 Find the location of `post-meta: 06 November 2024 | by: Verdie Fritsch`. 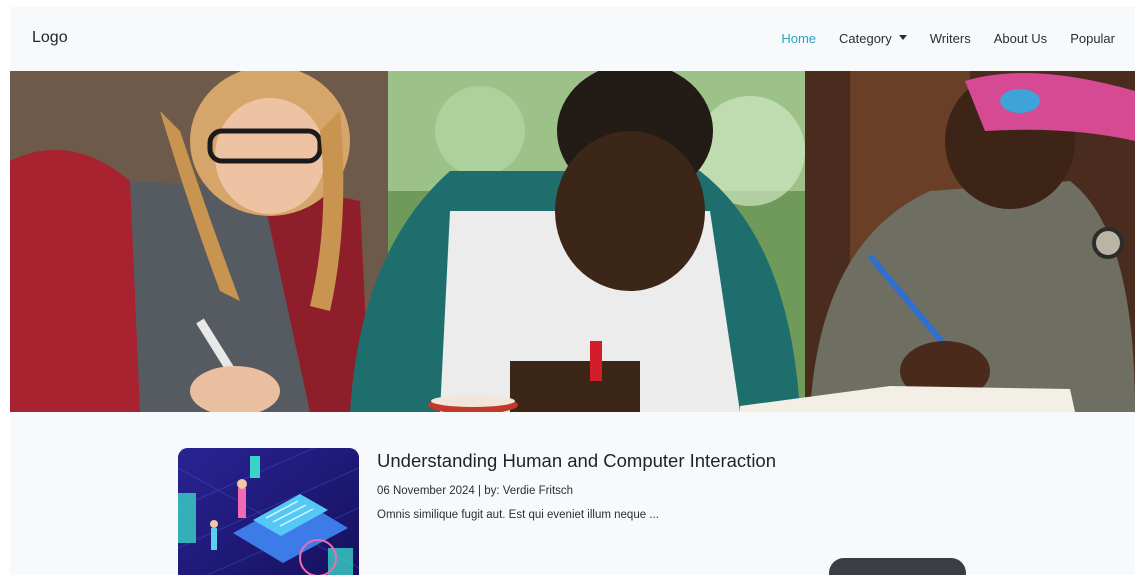

post-meta: 06 November 2024 | by: Verdie Fritsch is located at coordinates (475, 491).